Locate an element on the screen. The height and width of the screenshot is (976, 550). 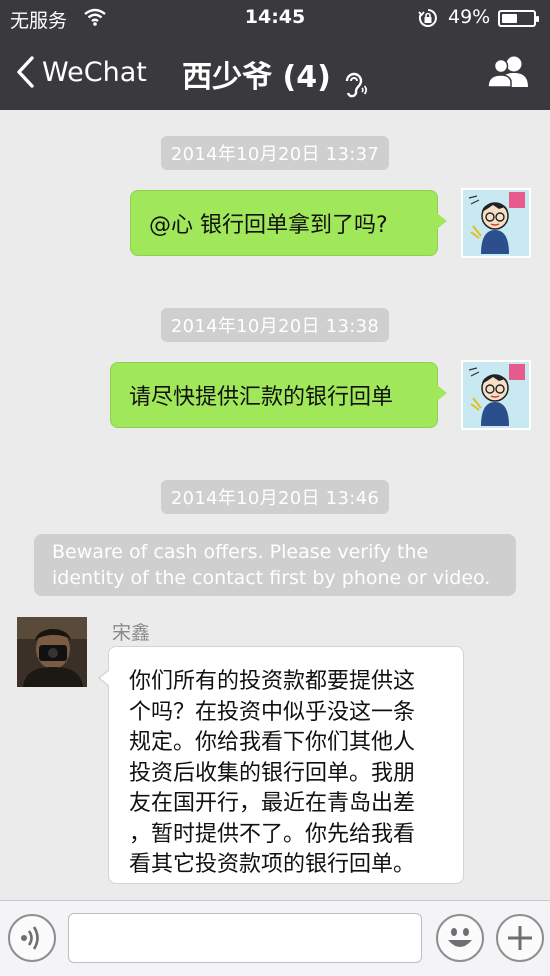
more-button is located at coordinates (520, 938).